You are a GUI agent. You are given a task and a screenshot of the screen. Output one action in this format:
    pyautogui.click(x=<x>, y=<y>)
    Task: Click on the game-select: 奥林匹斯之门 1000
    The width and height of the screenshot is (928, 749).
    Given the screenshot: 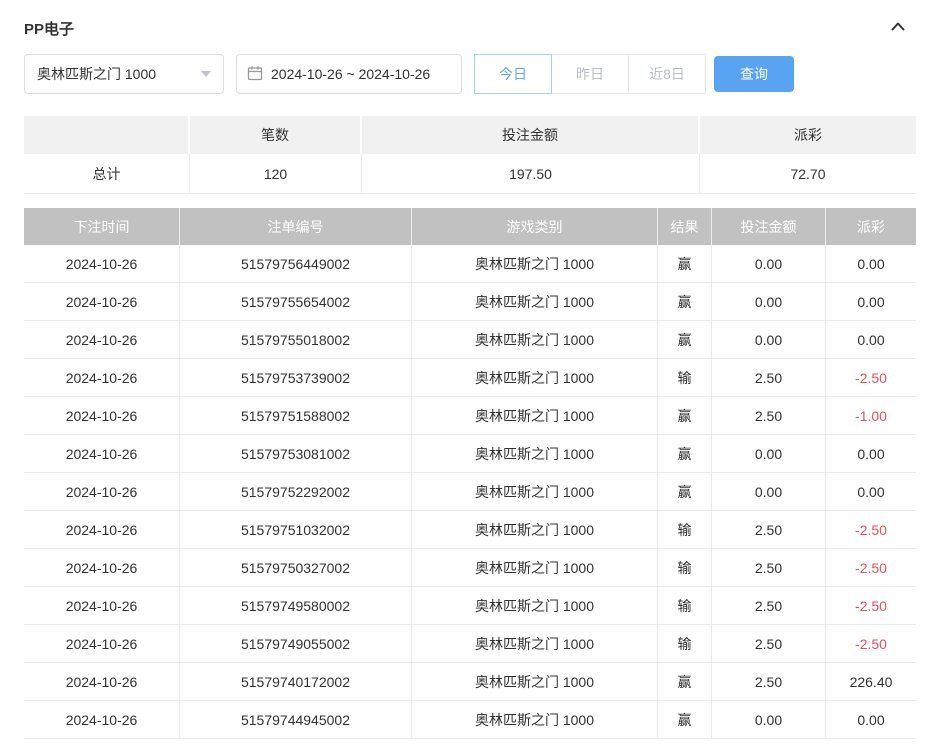 What is the action you would take?
    pyautogui.click(x=124, y=74)
    